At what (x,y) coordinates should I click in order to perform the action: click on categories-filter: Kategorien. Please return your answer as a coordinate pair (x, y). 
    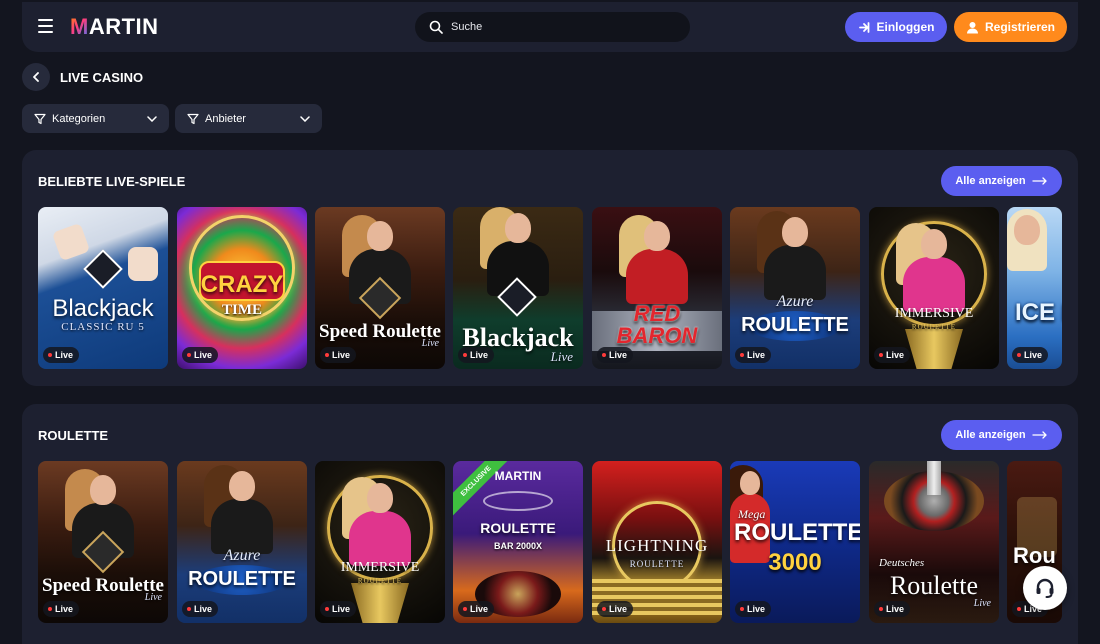
    Looking at the image, I should click on (95, 118).